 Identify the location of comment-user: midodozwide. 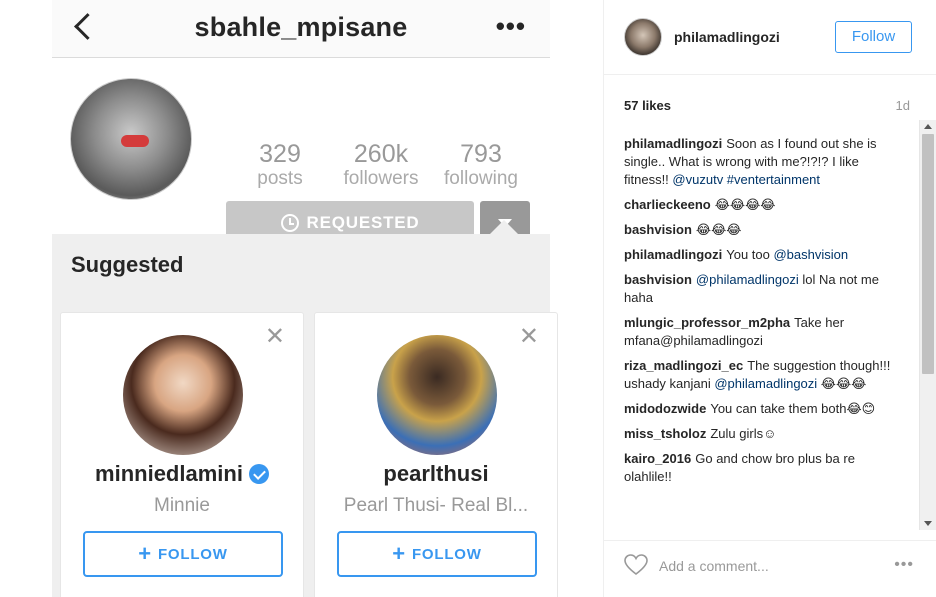
(665, 408).